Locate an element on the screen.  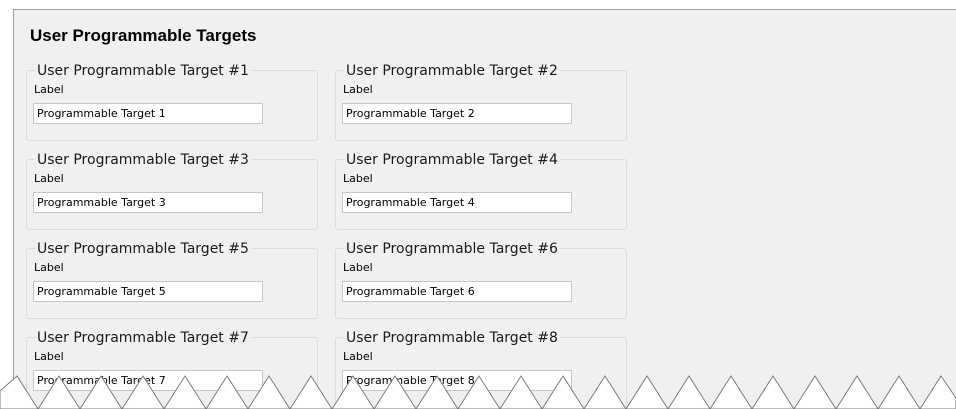
target-5-label-input is located at coordinates (148, 291).